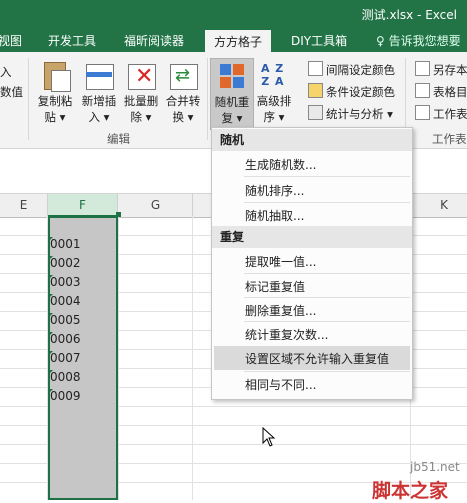  What do you see at coordinates (438, 205) in the screenshot?
I see `column-header-k: K` at bounding box center [438, 205].